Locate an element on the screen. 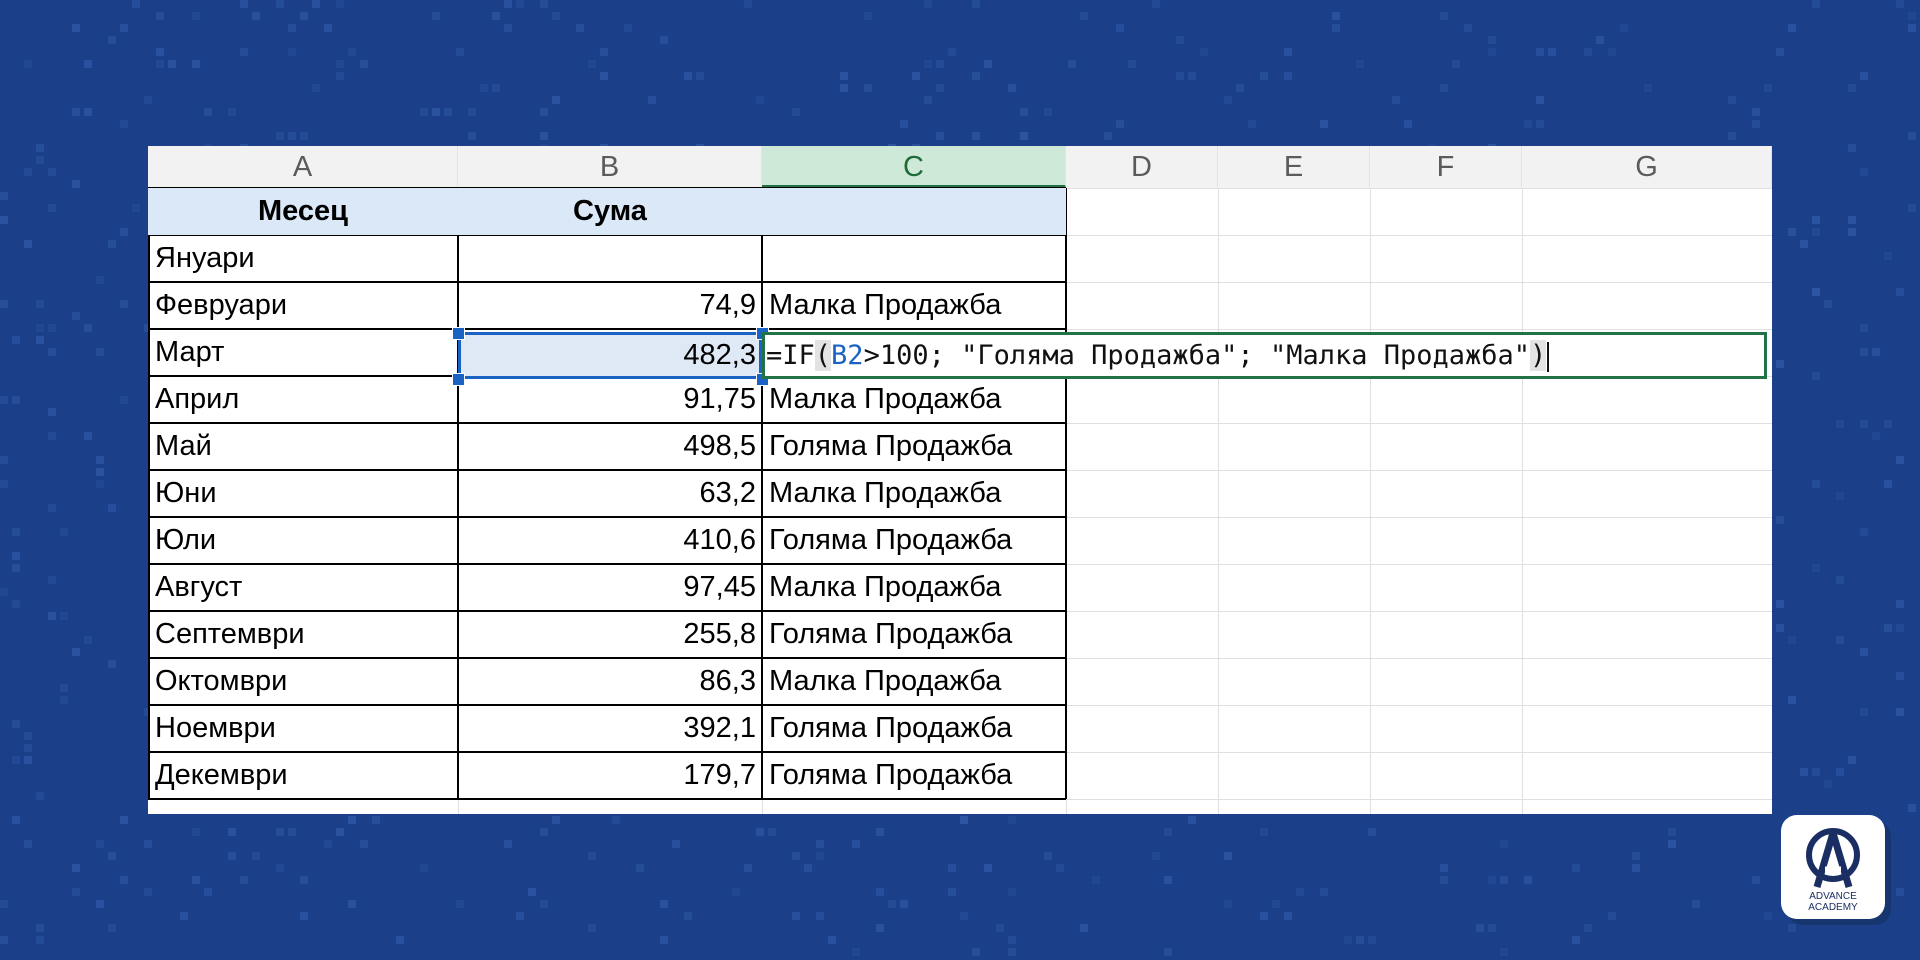 This screenshot has height=960, width=1920. cell-month: Август is located at coordinates (303, 587).